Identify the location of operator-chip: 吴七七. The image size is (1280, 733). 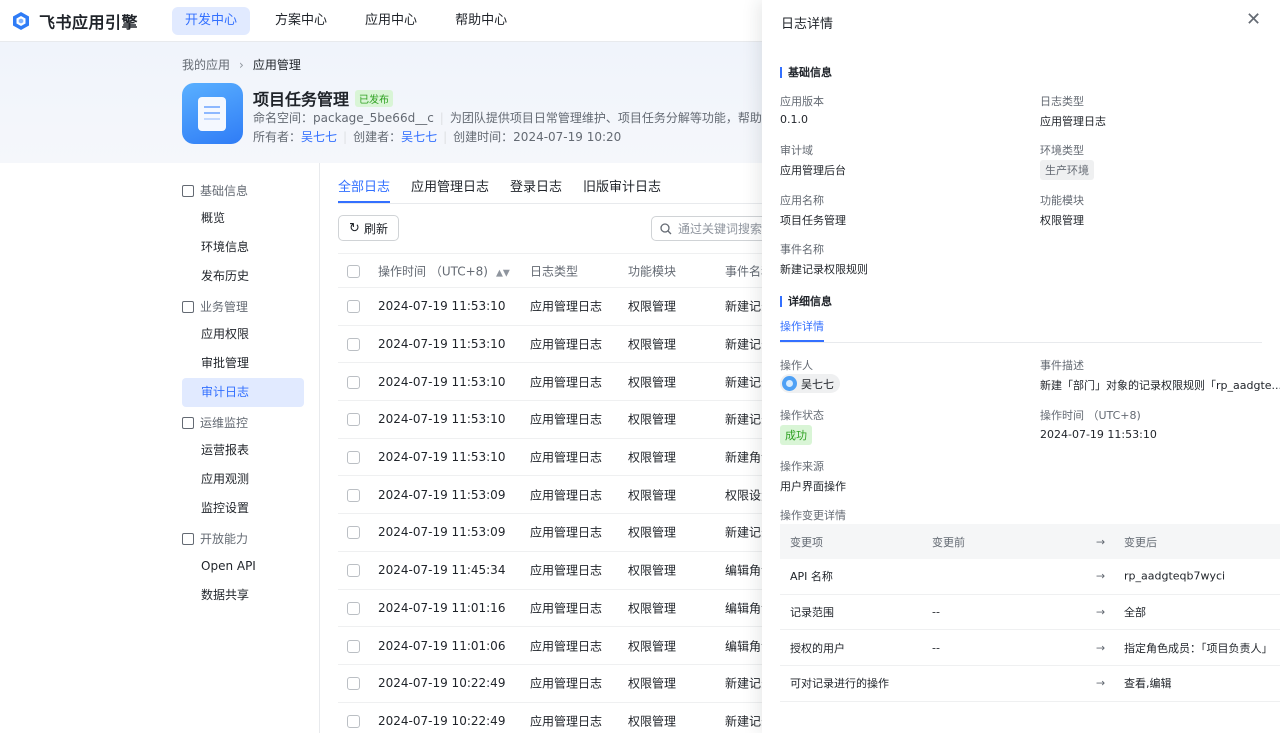
(810, 383).